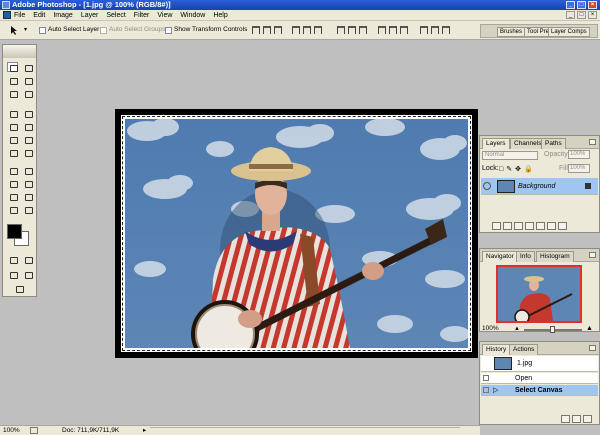  What do you see at coordinates (490, 328) in the screenshot?
I see `navigator-zoom-field: 100%` at bounding box center [490, 328].